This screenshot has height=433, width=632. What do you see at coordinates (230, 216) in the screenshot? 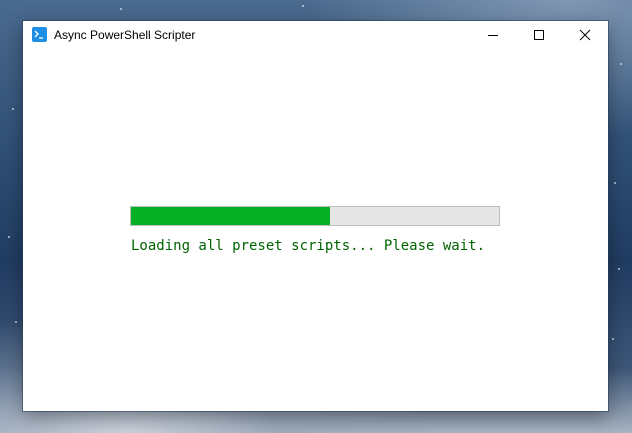
I see `progress-bar-fill` at bounding box center [230, 216].